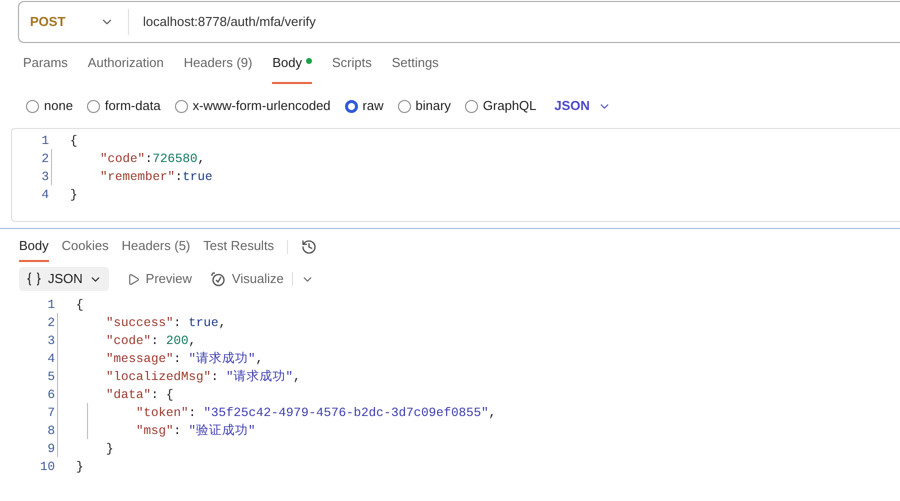  What do you see at coordinates (292, 68) in the screenshot?
I see `request-tab: Body` at bounding box center [292, 68].